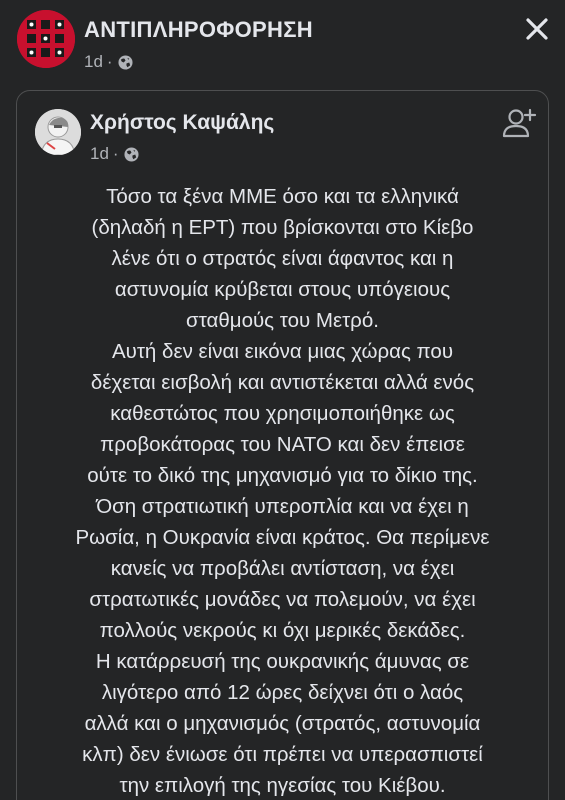 The height and width of the screenshot is (800, 565). What do you see at coordinates (282, 692) in the screenshot?
I see `post-text-line: λιγότερο από 12 ώρες δείχνει ότι ο λαός` at bounding box center [282, 692].